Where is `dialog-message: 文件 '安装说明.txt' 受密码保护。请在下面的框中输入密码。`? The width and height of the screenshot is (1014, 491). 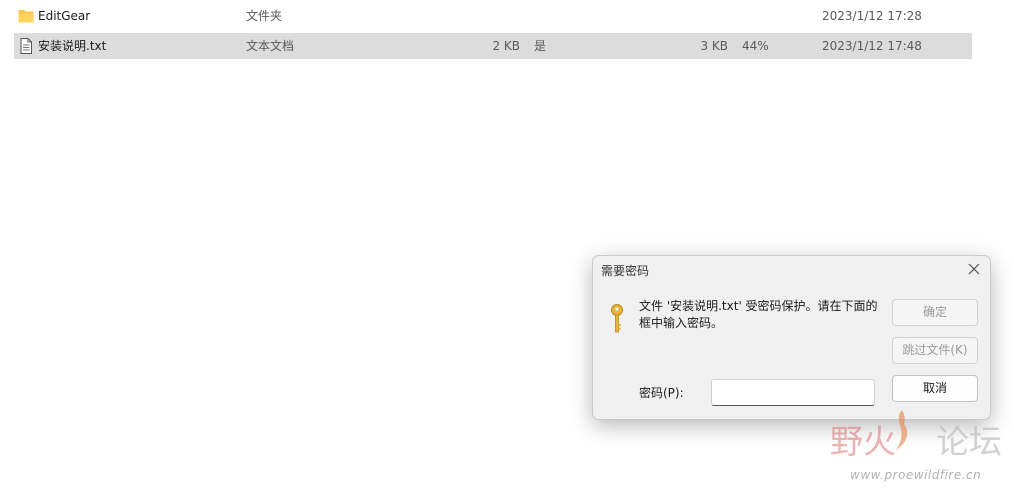 dialog-message: 文件 '安装说明.txt' 受密码保护。请在下面的框中输入密码。 is located at coordinates (758, 314).